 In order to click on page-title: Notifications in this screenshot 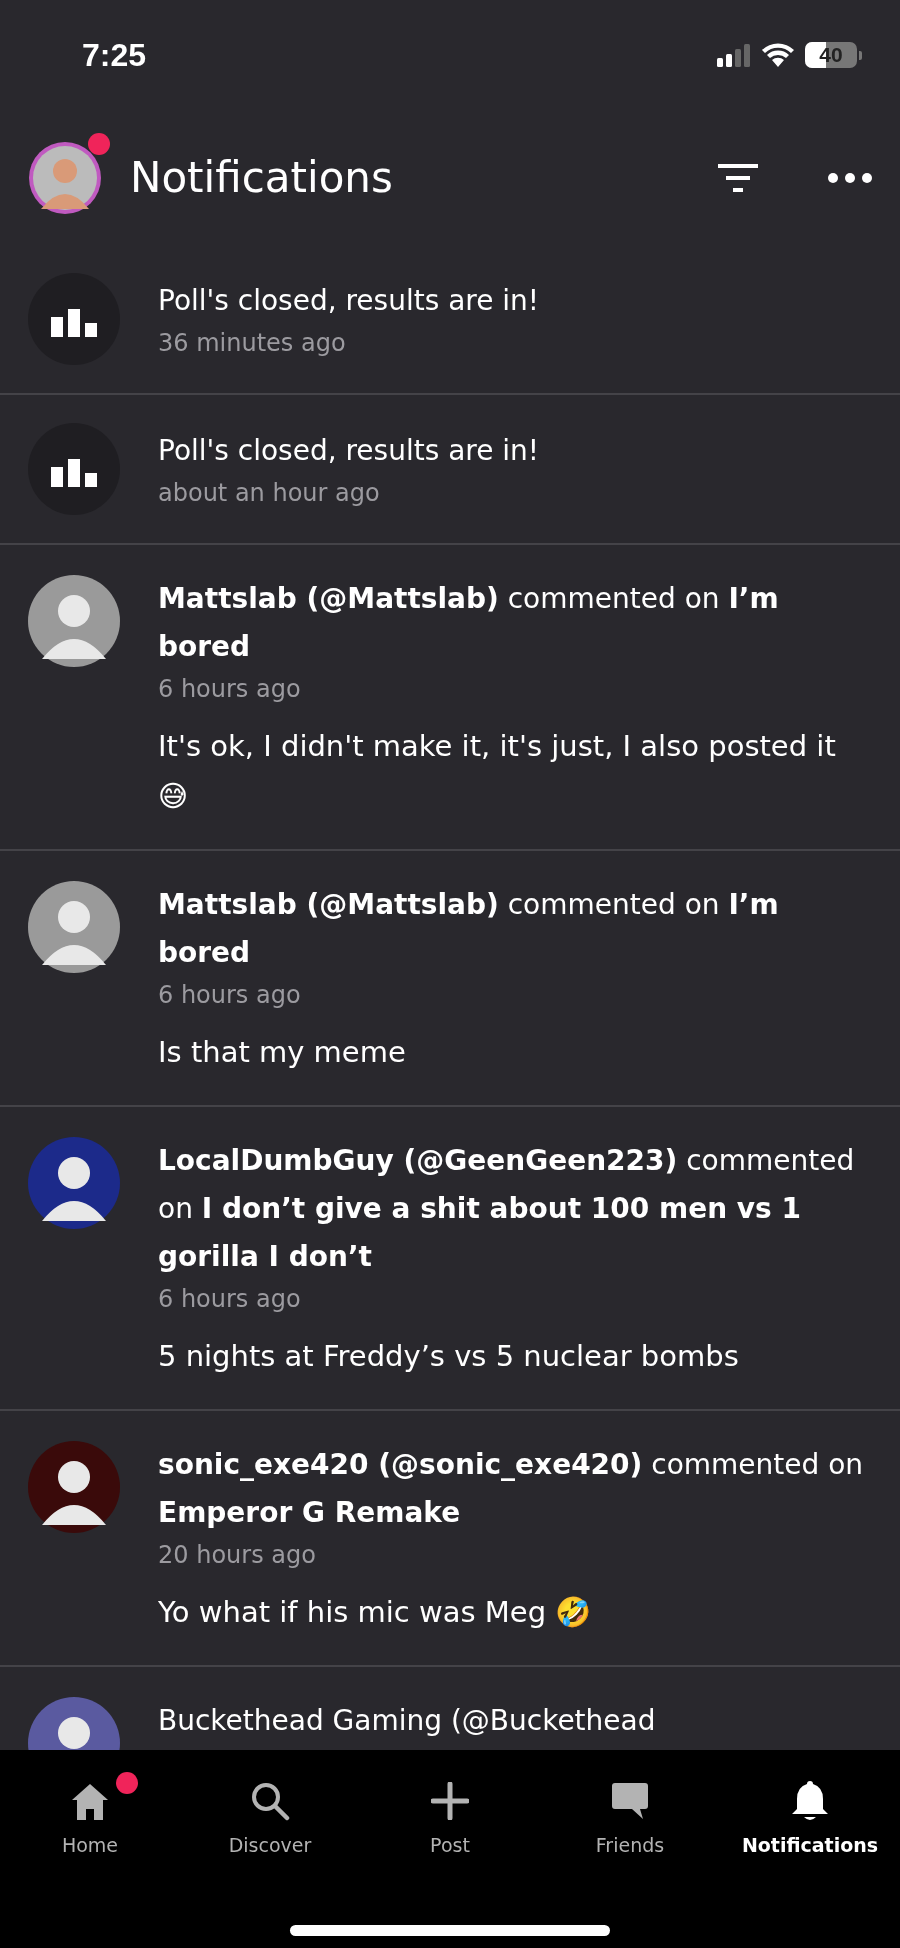, I will do `click(261, 177)`.